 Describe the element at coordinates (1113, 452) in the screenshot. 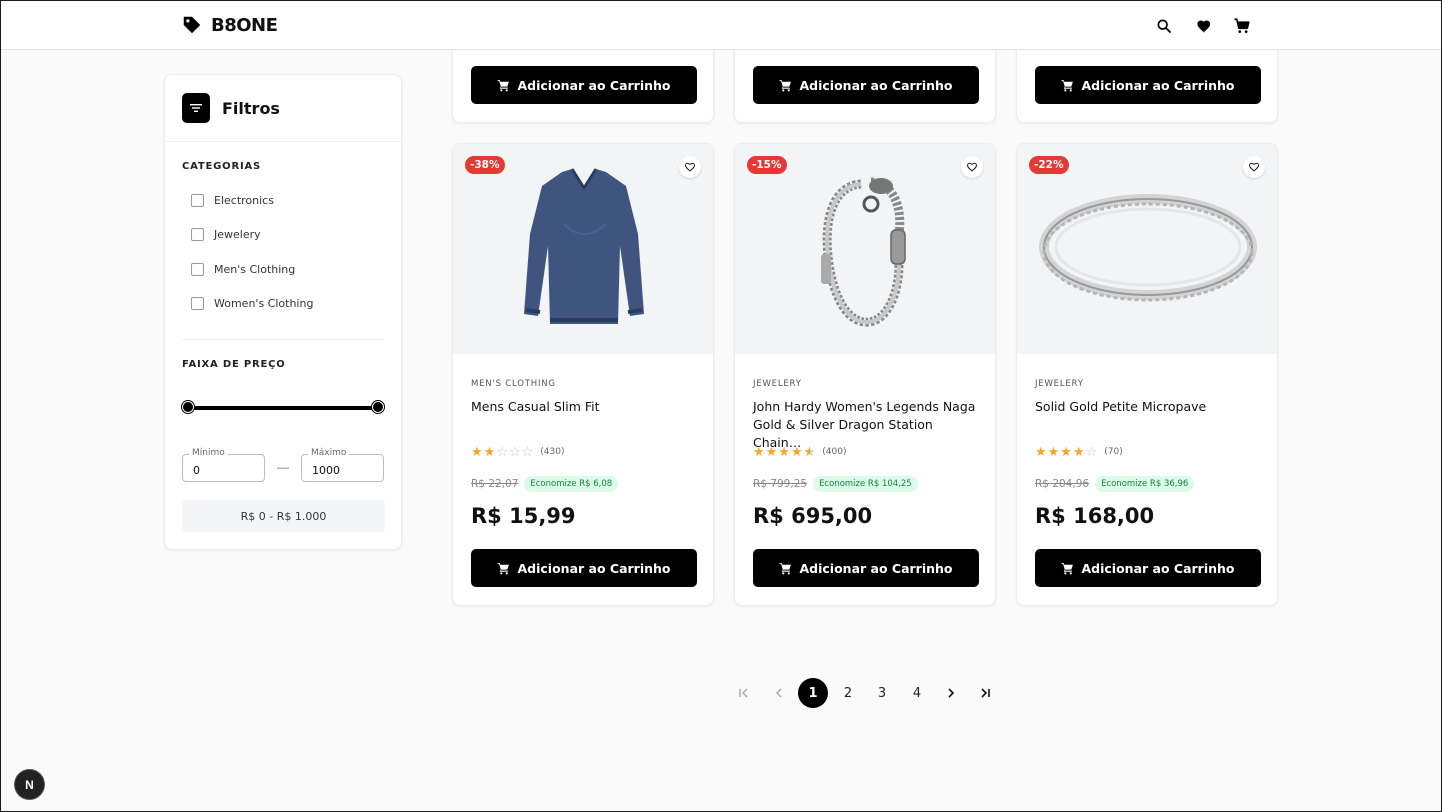

I see `review-count: (70)` at that location.